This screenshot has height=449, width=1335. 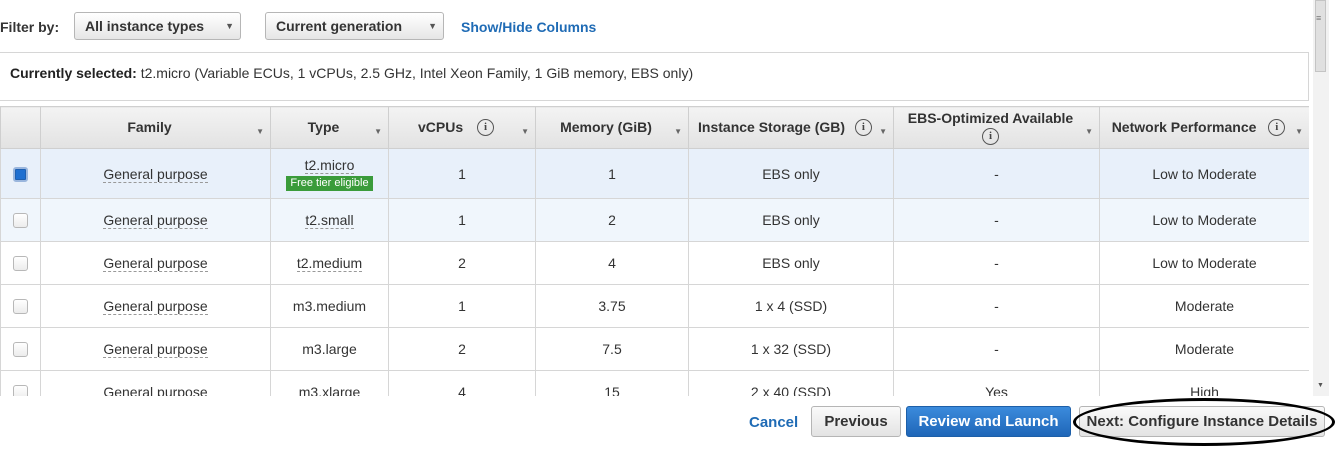 I want to click on type-cell: m3.large, so click(x=329, y=349).